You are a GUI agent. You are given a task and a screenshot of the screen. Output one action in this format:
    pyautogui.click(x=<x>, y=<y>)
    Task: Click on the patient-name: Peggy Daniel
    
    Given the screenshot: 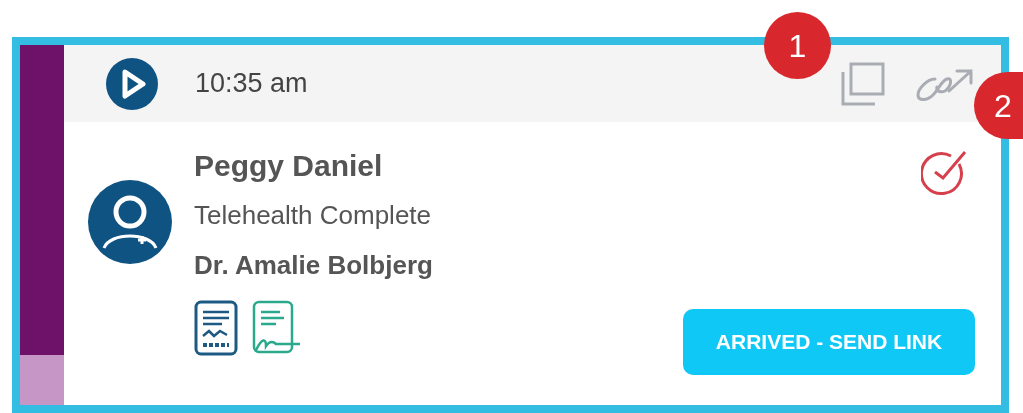 What is the action you would take?
    pyautogui.click(x=289, y=166)
    